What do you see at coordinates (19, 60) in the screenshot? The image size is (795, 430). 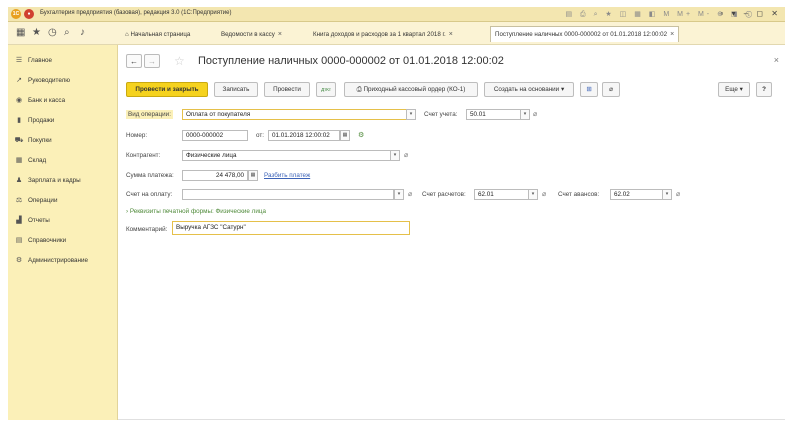 I see `menu-icon: ☰` at bounding box center [19, 60].